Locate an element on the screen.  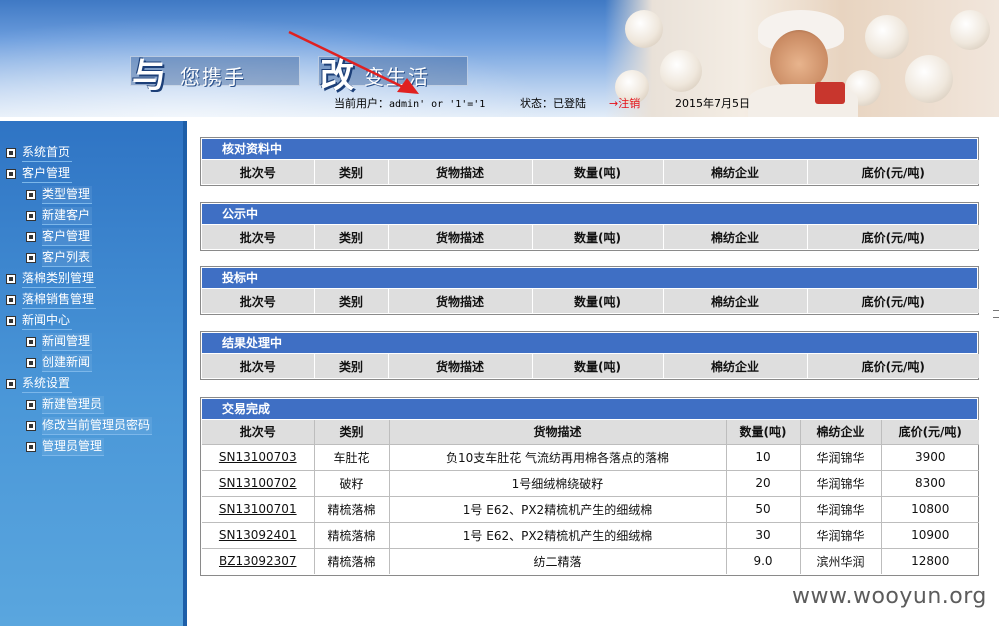
sidebar-item-label: 新建管理员 is located at coordinates (73, 404).